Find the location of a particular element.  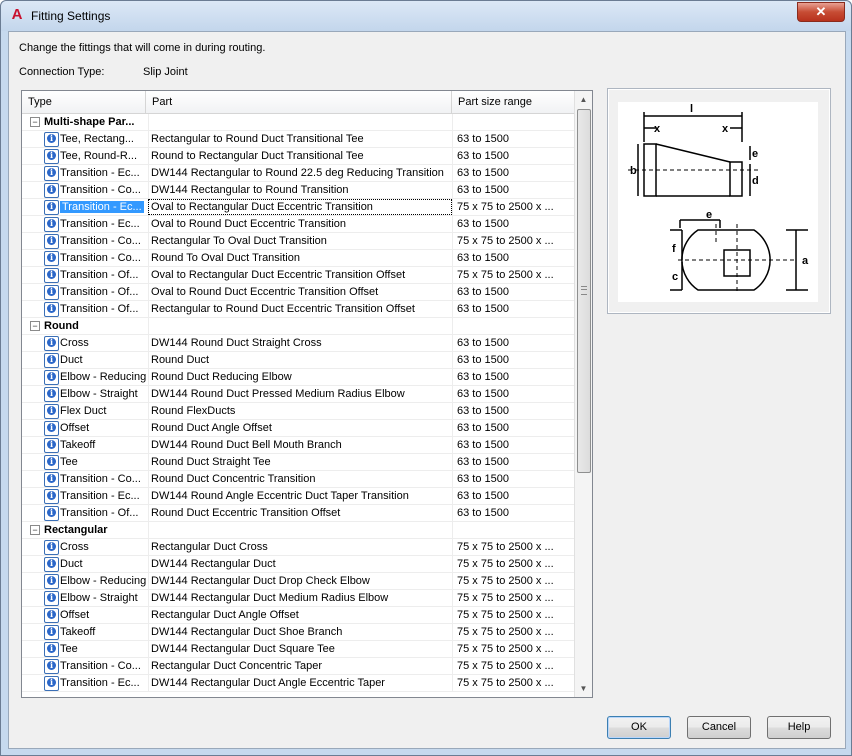

part-cell: DW144 Round Duct Straight Cross is located at coordinates (300, 343).